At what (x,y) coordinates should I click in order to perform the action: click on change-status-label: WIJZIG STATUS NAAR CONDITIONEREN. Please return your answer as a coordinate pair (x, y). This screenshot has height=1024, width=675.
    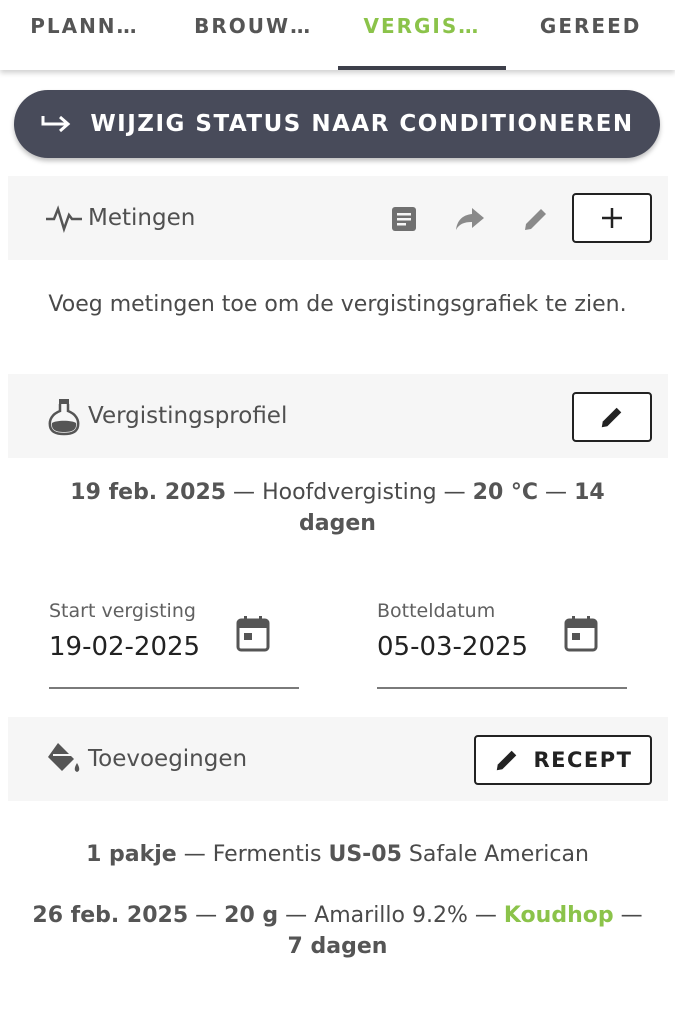
    Looking at the image, I should click on (362, 124).